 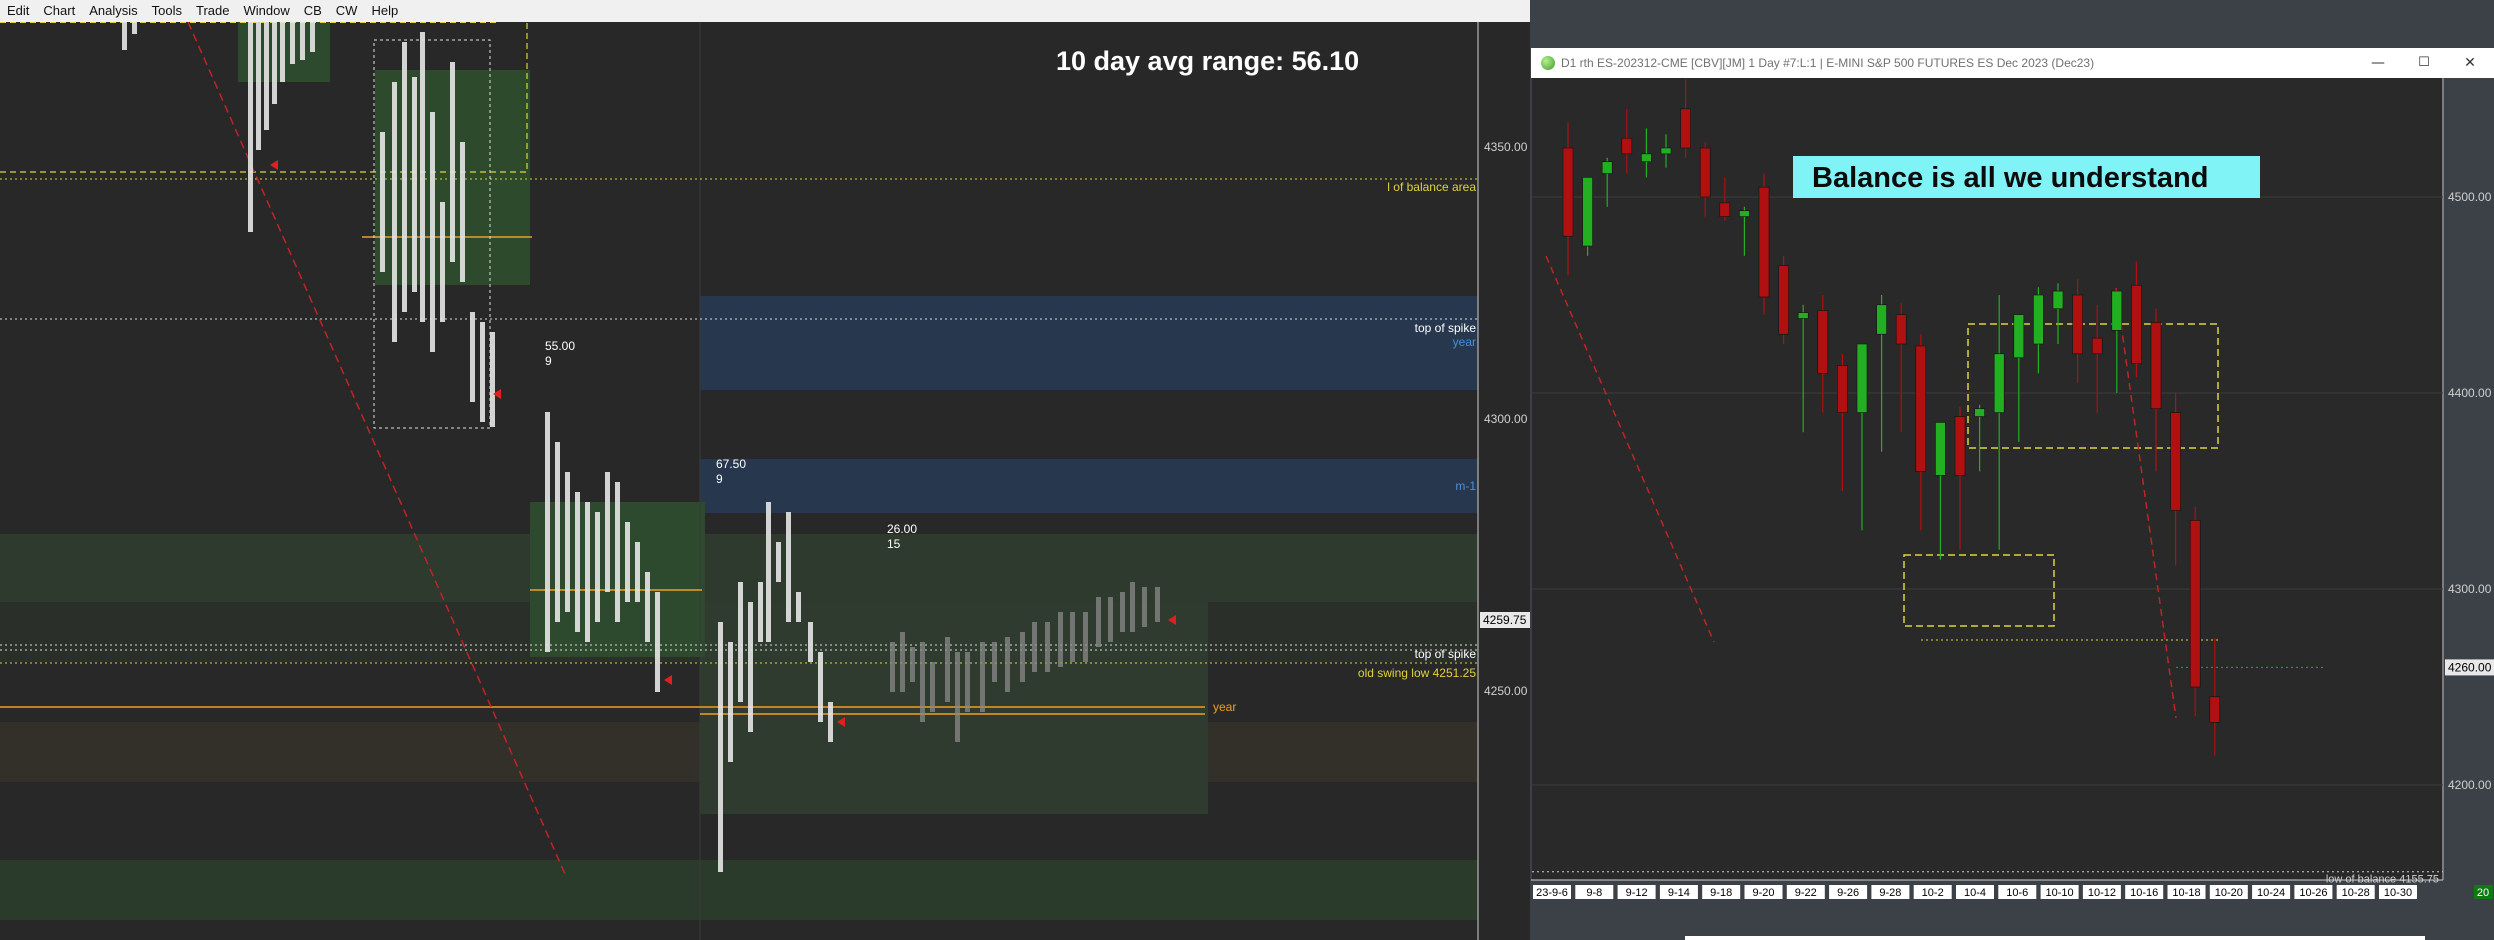 What do you see at coordinates (2378, 63) in the screenshot?
I see `minimize-button: —` at bounding box center [2378, 63].